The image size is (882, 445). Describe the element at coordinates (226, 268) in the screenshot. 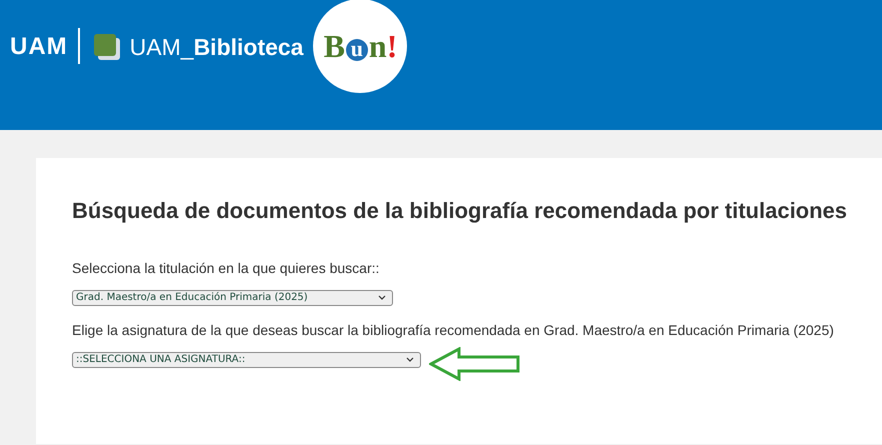

I see `field-label: Selecciona la titulación en la que quieres buscar::` at that location.